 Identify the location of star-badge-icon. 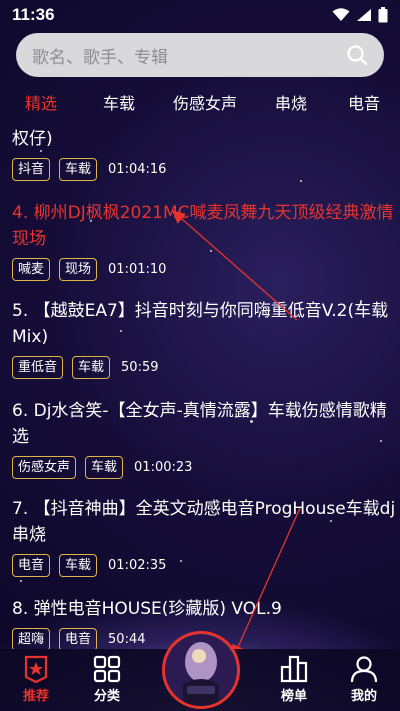
(36, 669).